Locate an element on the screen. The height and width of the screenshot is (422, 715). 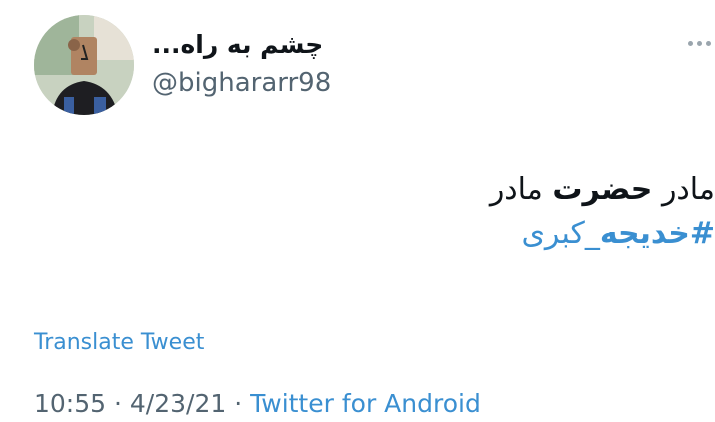
more-options-button is located at coordinates (698, 43).